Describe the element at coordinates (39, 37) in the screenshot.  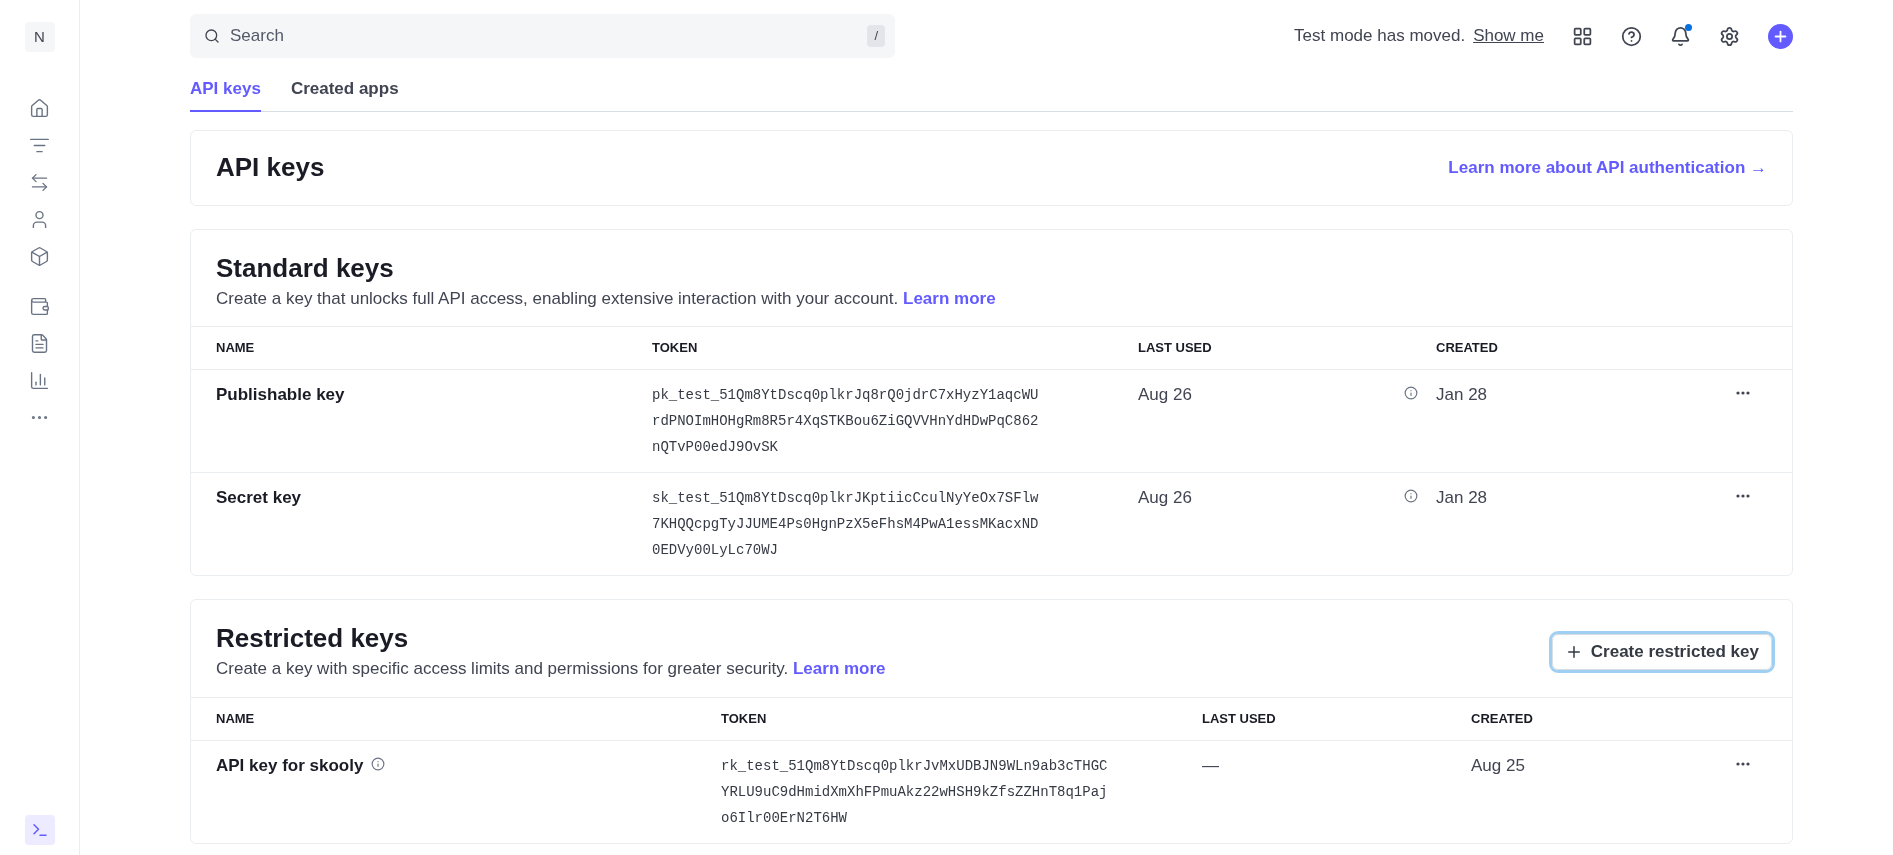
I see `account-avatar: N` at that location.